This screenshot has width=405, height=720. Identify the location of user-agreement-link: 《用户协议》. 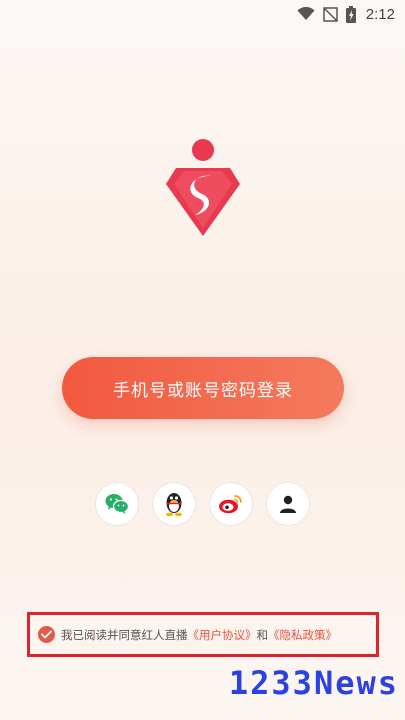
(222, 635).